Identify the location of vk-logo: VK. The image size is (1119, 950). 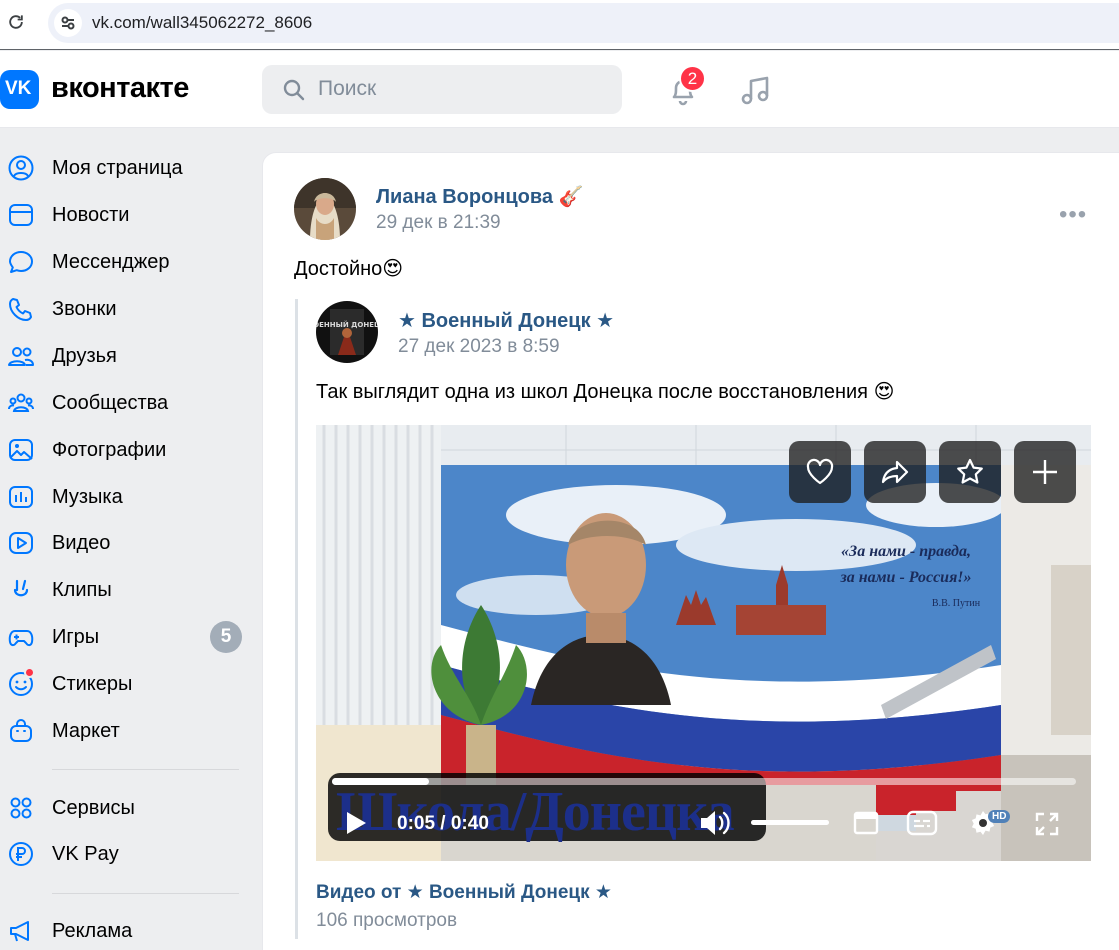
(19, 89).